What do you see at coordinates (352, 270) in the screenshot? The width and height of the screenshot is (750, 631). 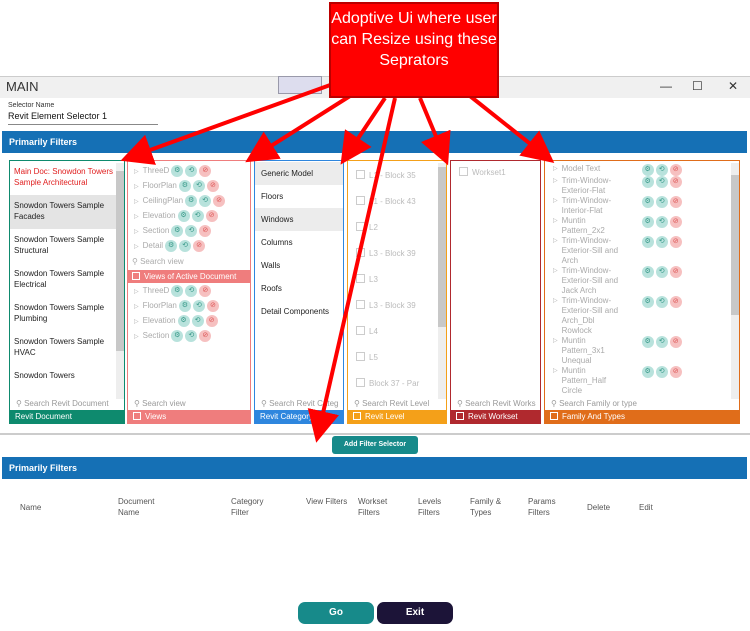 I see `arrow-add-filter` at bounding box center [352, 270].